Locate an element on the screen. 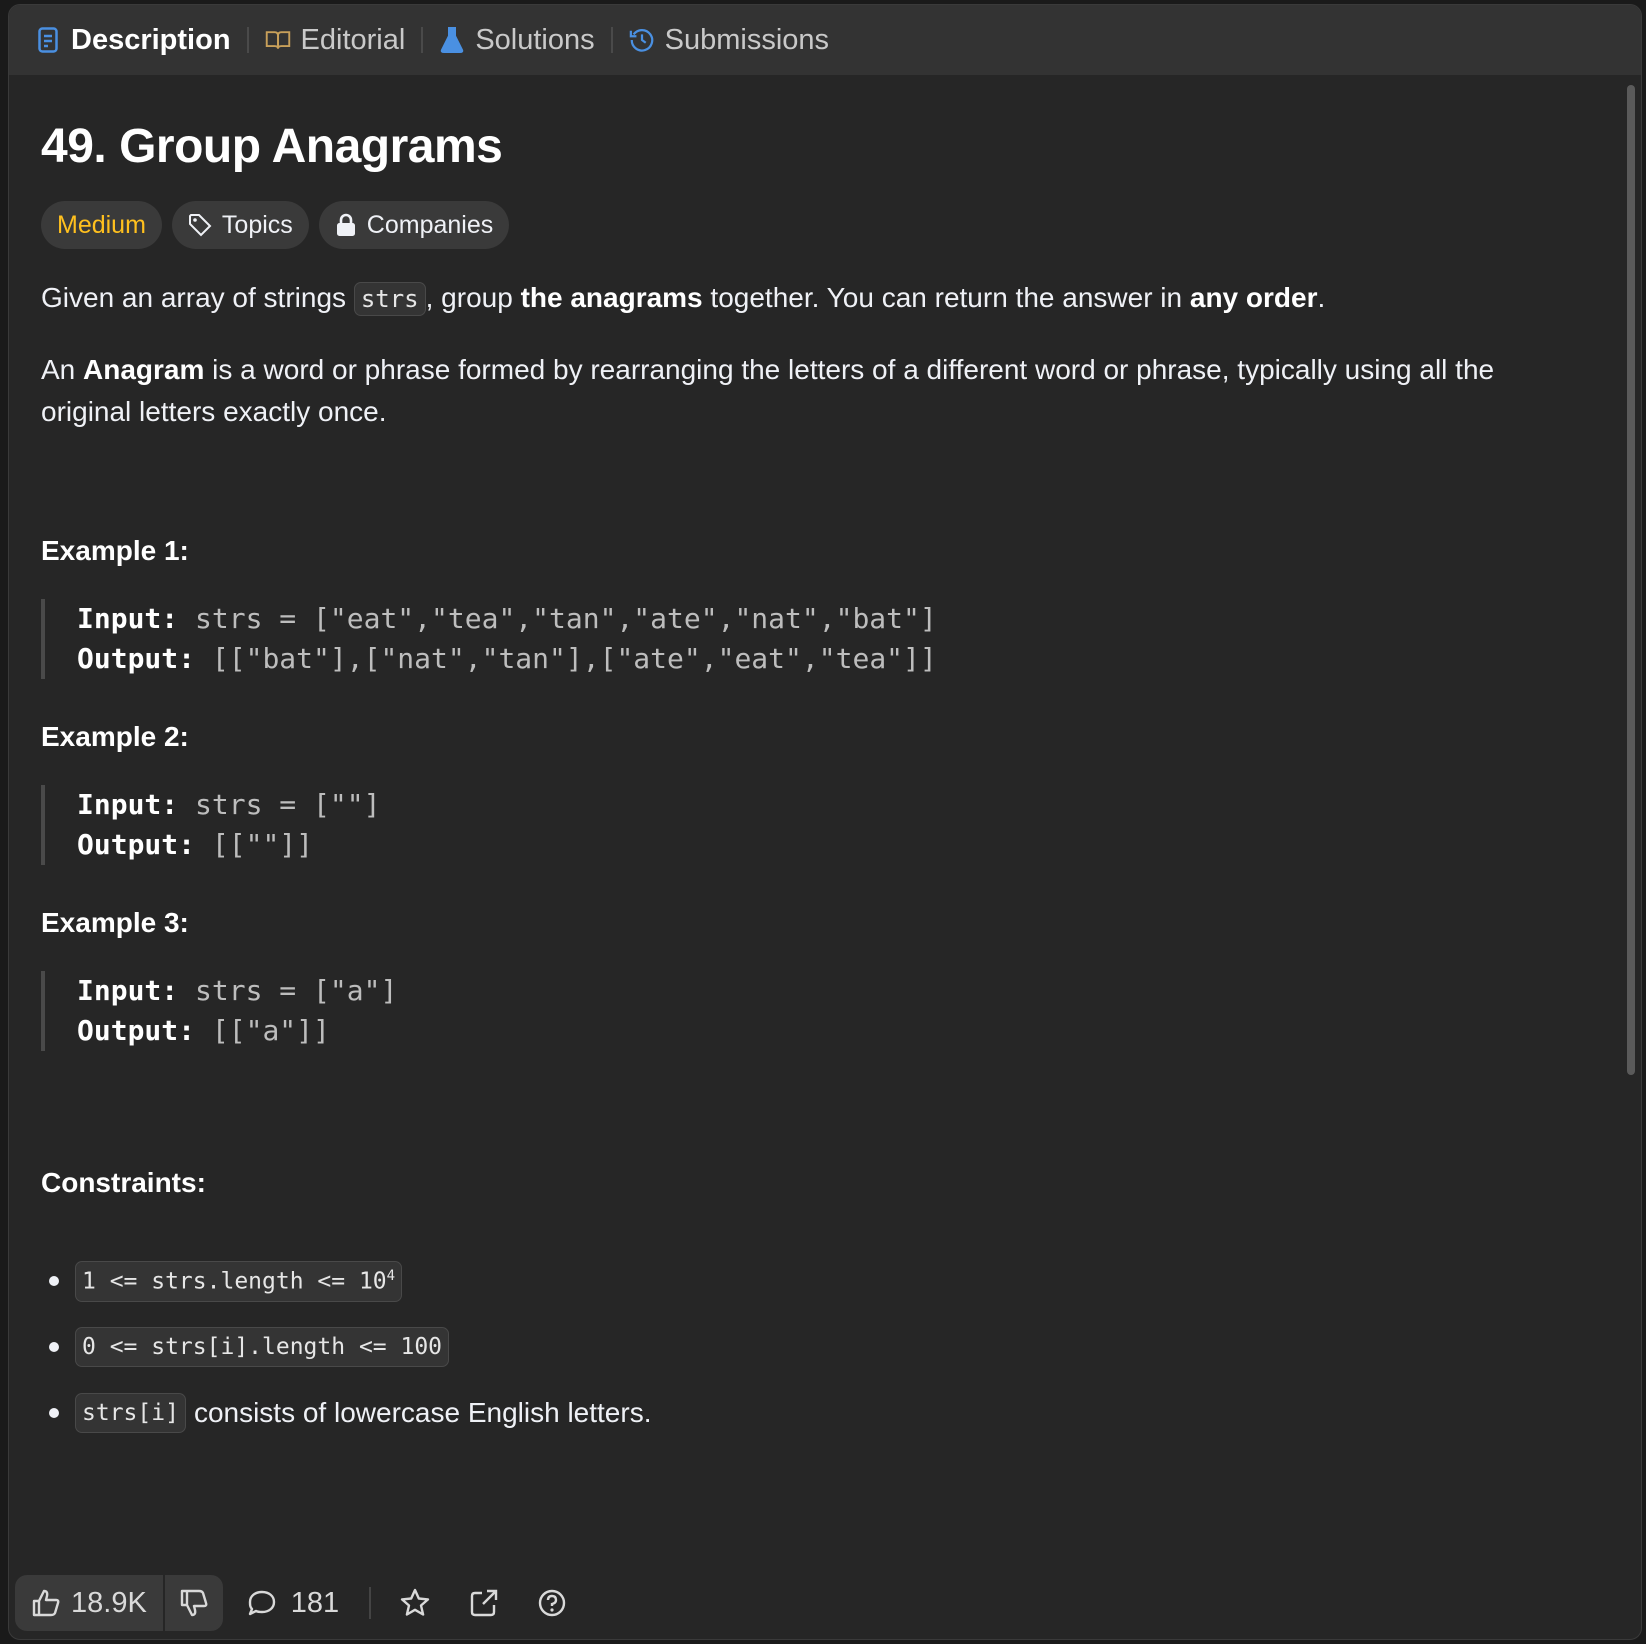 The height and width of the screenshot is (1644, 1646). difficulty-badge: Medium is located at coordinates (101, 225).